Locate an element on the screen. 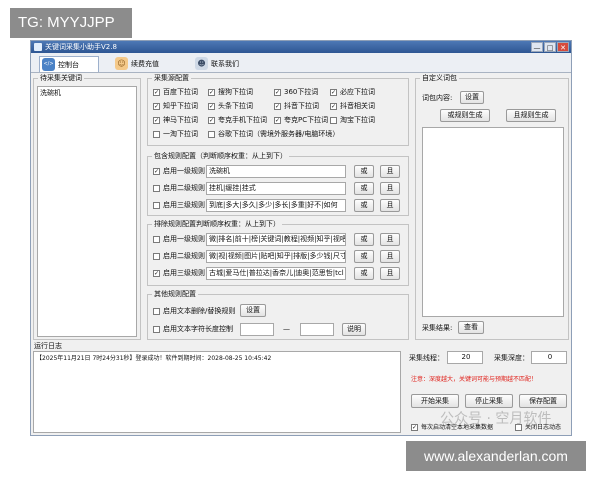  source-option-checkbox: 淘宝下拉词 is located at coordinates (352, 120).